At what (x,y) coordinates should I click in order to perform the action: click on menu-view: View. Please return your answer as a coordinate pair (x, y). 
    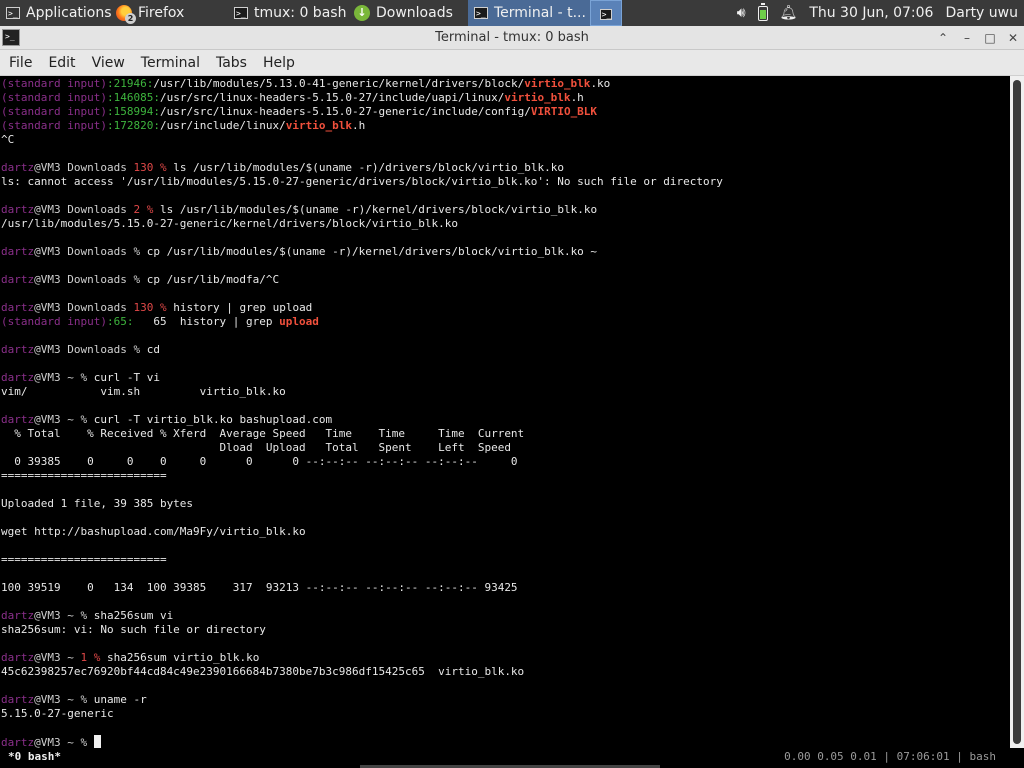
    Looking at the image, I should click on (108, 63).